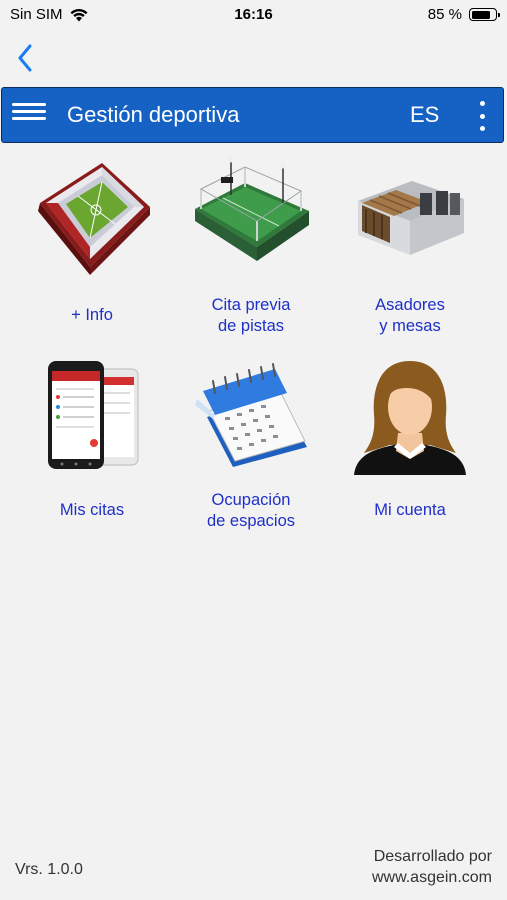 The image size is (507, 900). I want to click on developed-by-label: Desarrollado por, so click(432, 856).